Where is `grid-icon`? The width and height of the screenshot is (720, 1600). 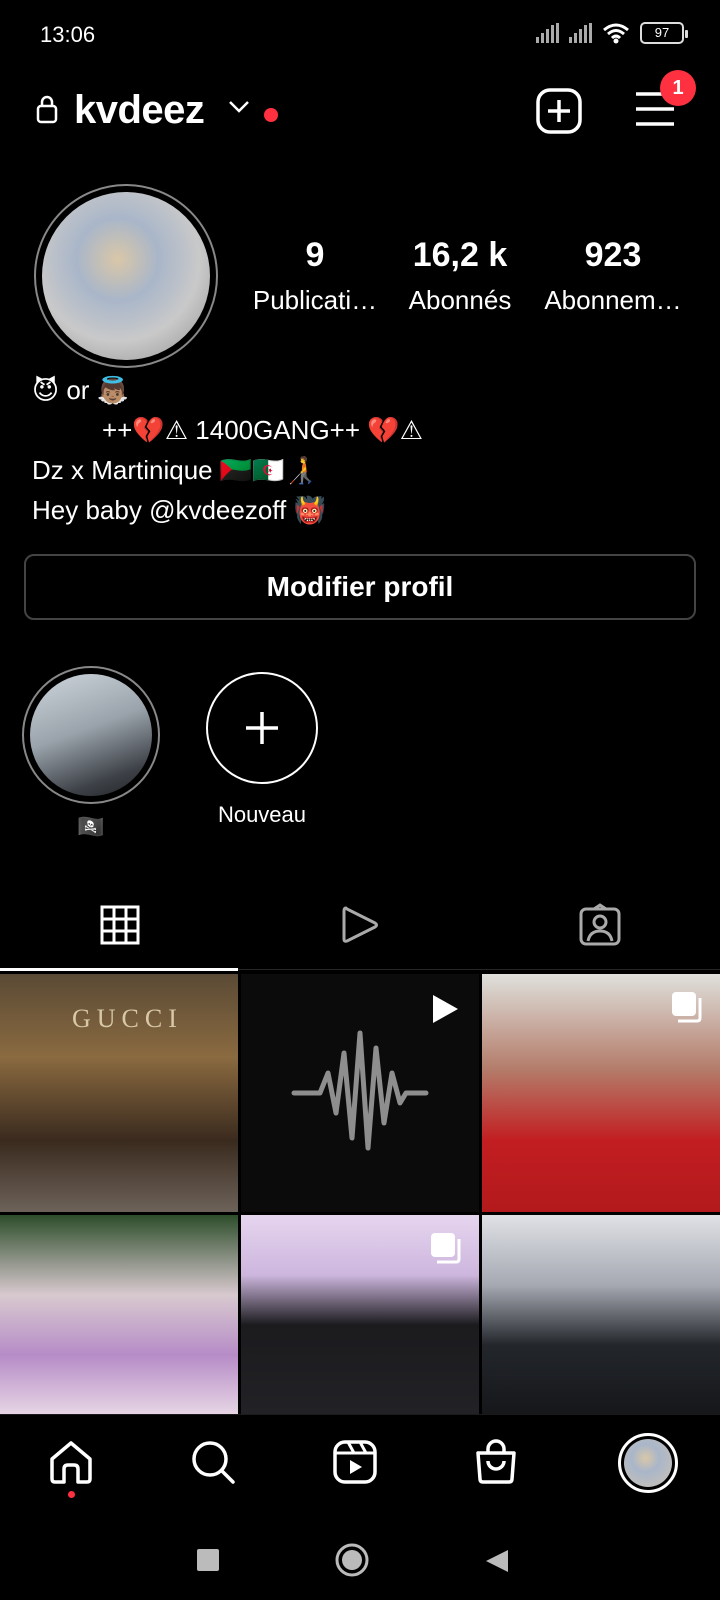 grid-icon is located at coordinates (120, 925).